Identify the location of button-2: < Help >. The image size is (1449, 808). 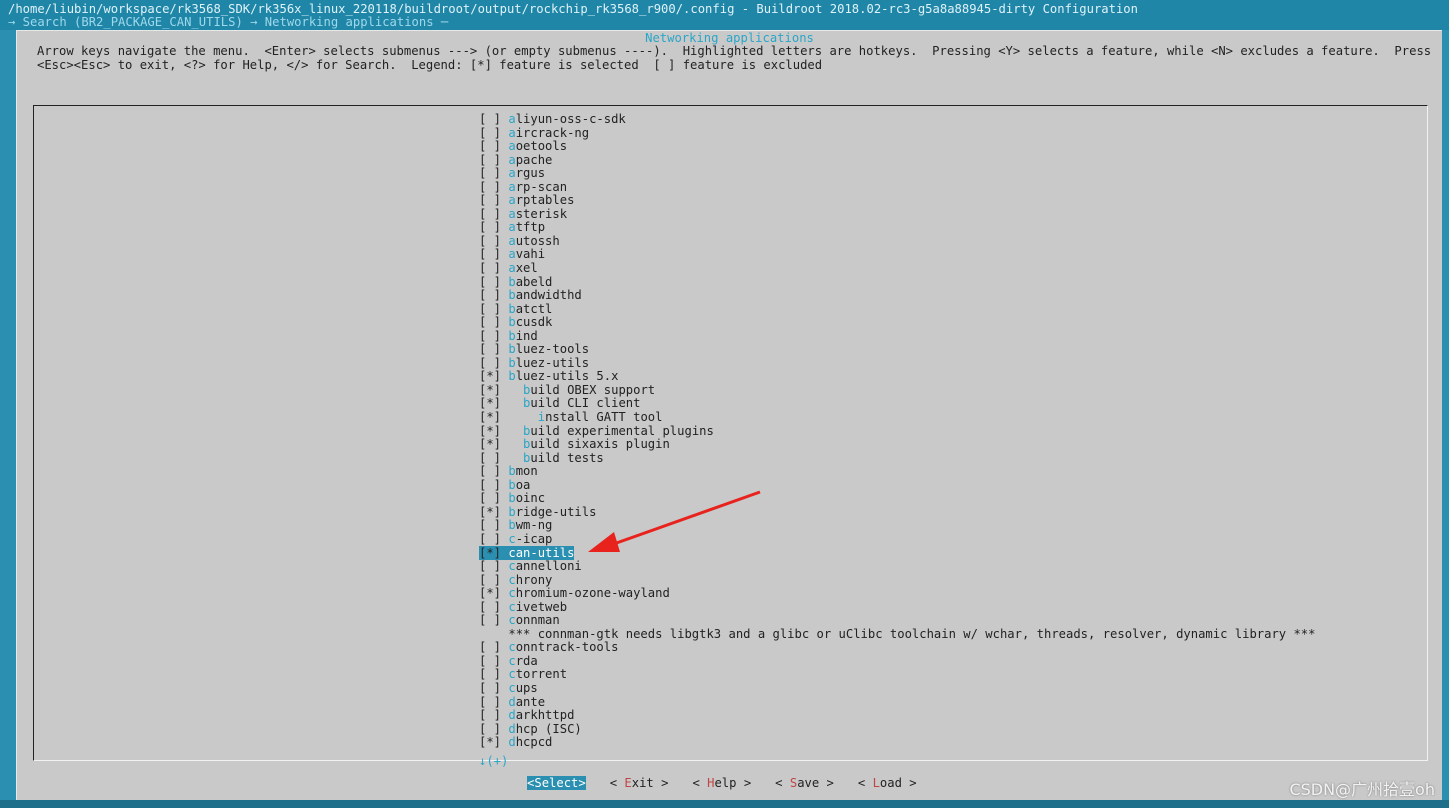
(721, 783).